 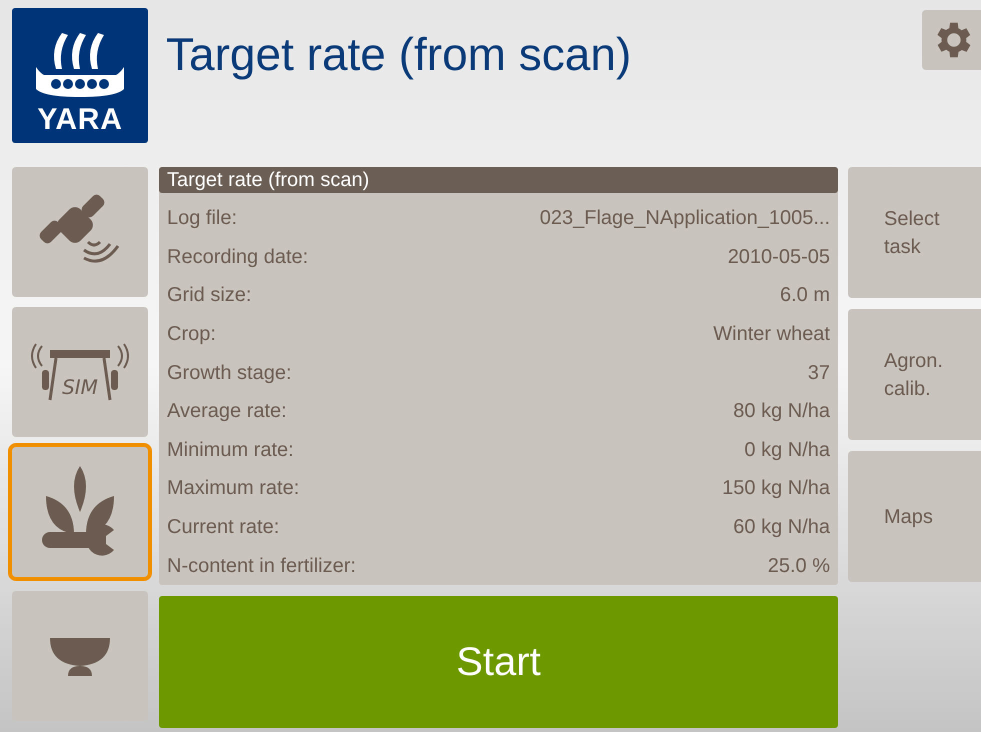 I want to click on start-button: Start, so click(x=498, y=662).